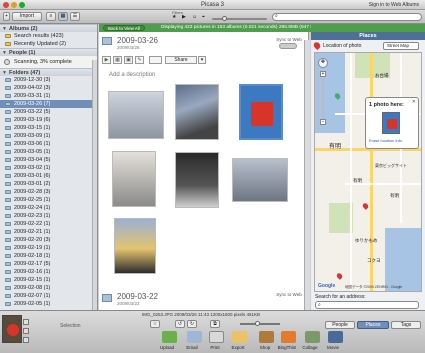 The height and width of the screenshot is (353, 425). Describe the element at coordinates (323, 122) in the screenshot. I see `zoom-out-button: −` at that location.